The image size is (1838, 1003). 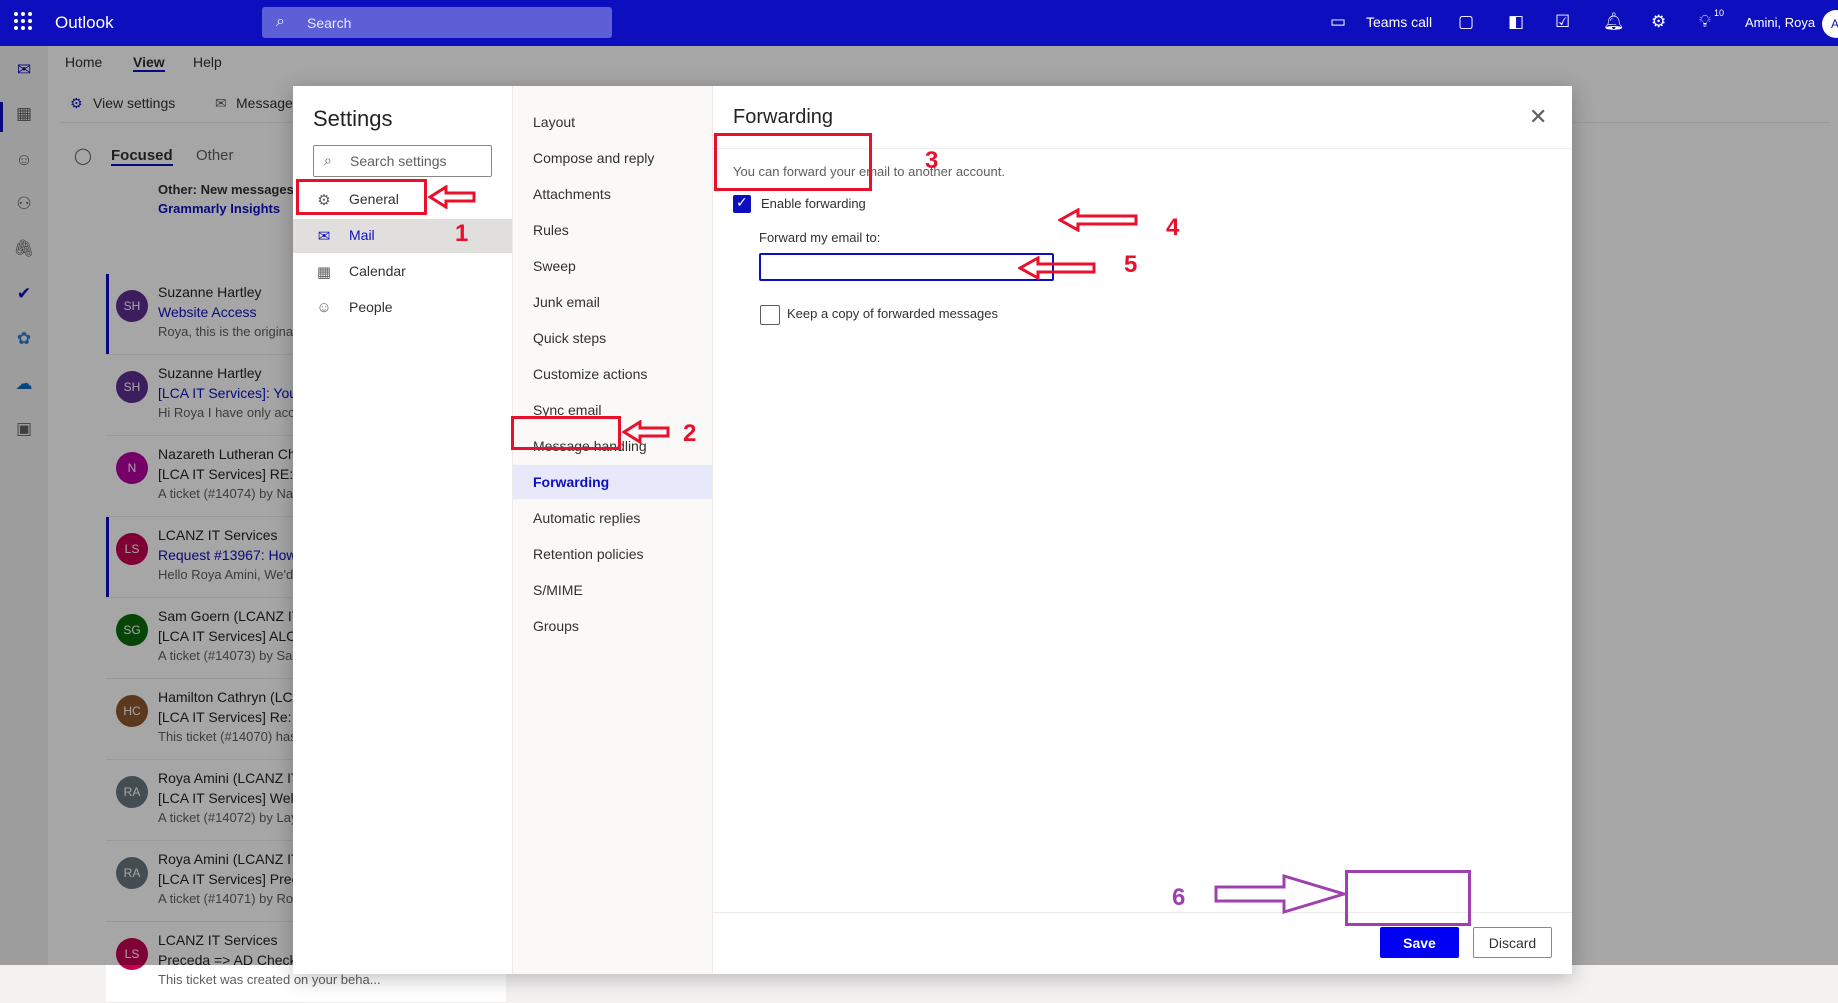 What do you see at coordinates (612, 122) in the screenshot?
I see `section-layout: Layout` at bounding box center [612, 122].